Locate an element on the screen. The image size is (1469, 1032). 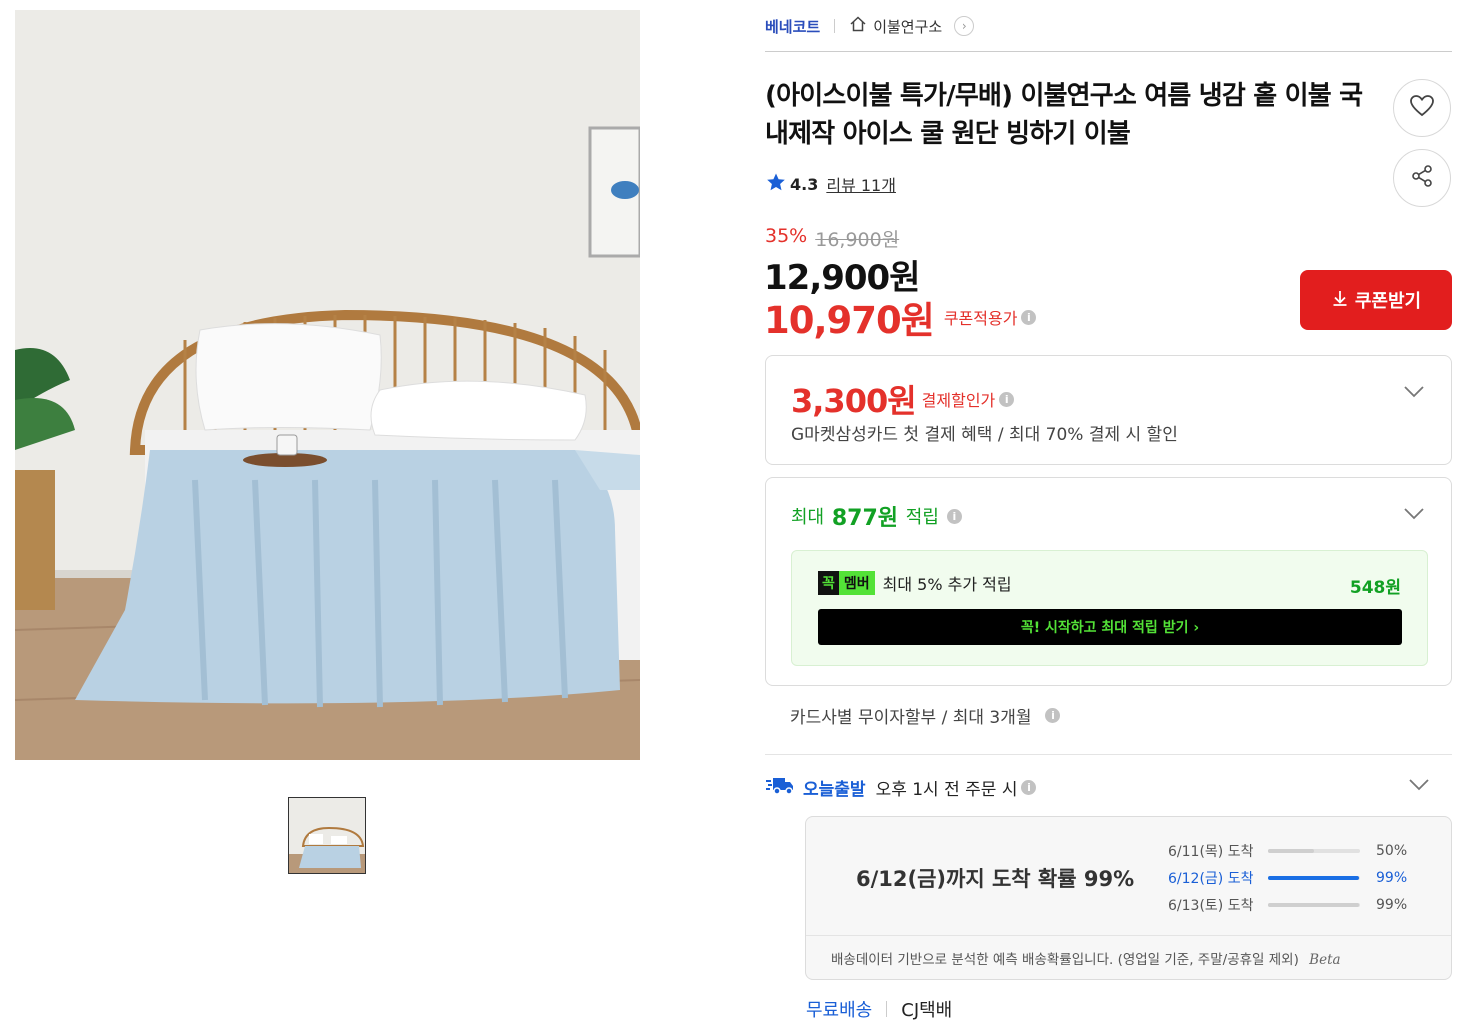
review-count-link: 리뷰 11개 is located at coordinates (861, 184).